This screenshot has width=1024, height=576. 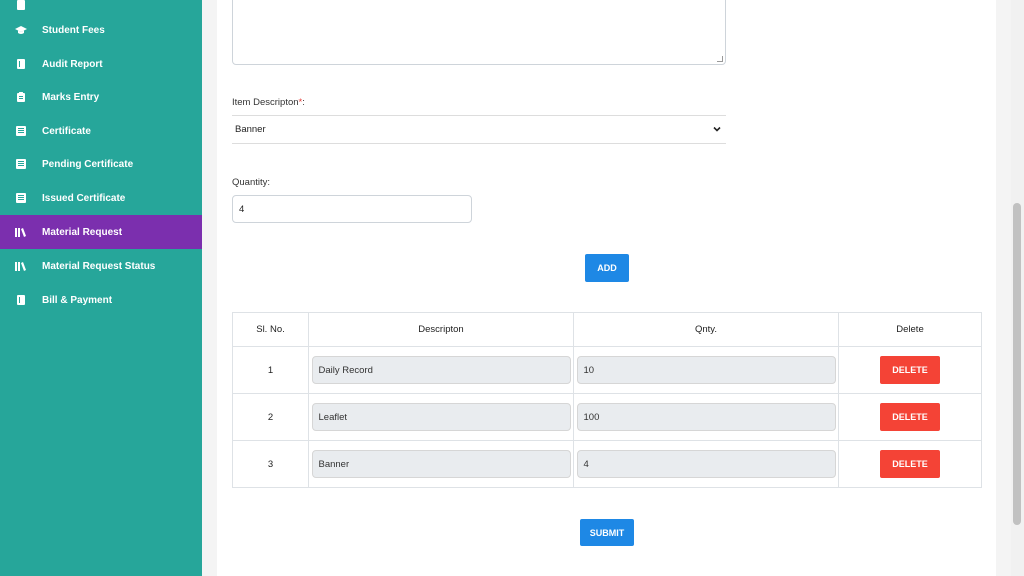 I want to click on sidebar-item-label: Material Request, so click(x=82, y=232).